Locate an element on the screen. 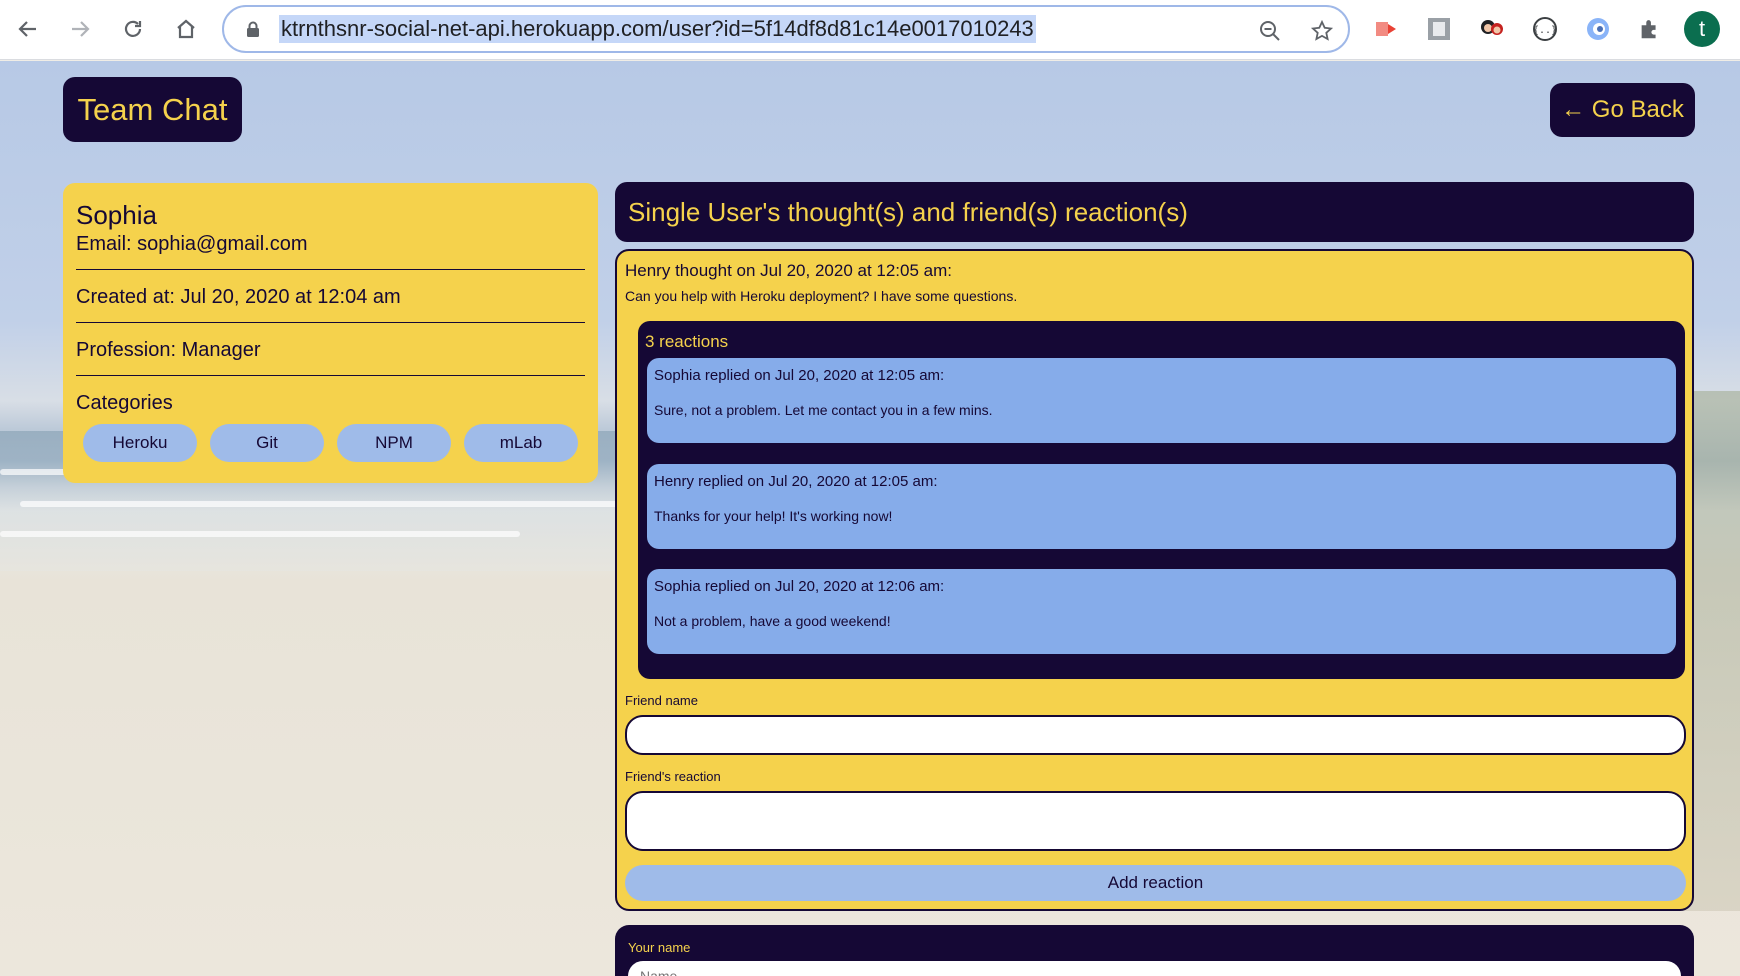 The image size is (1740, 976). category-pill: NPM is located at coordinates (394, 443).